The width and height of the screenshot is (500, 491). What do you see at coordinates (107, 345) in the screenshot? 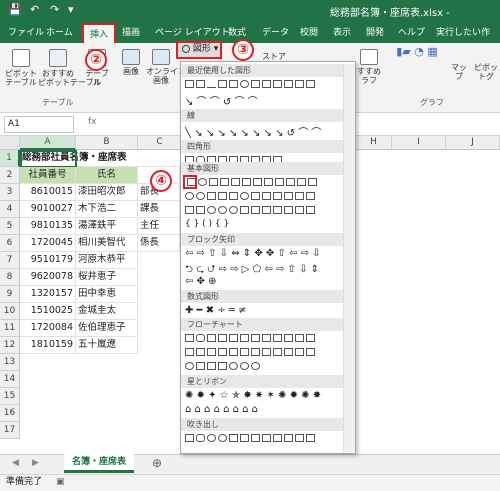
I see `name-cell: 五十嵐遼` at bounding box center [107, 345].